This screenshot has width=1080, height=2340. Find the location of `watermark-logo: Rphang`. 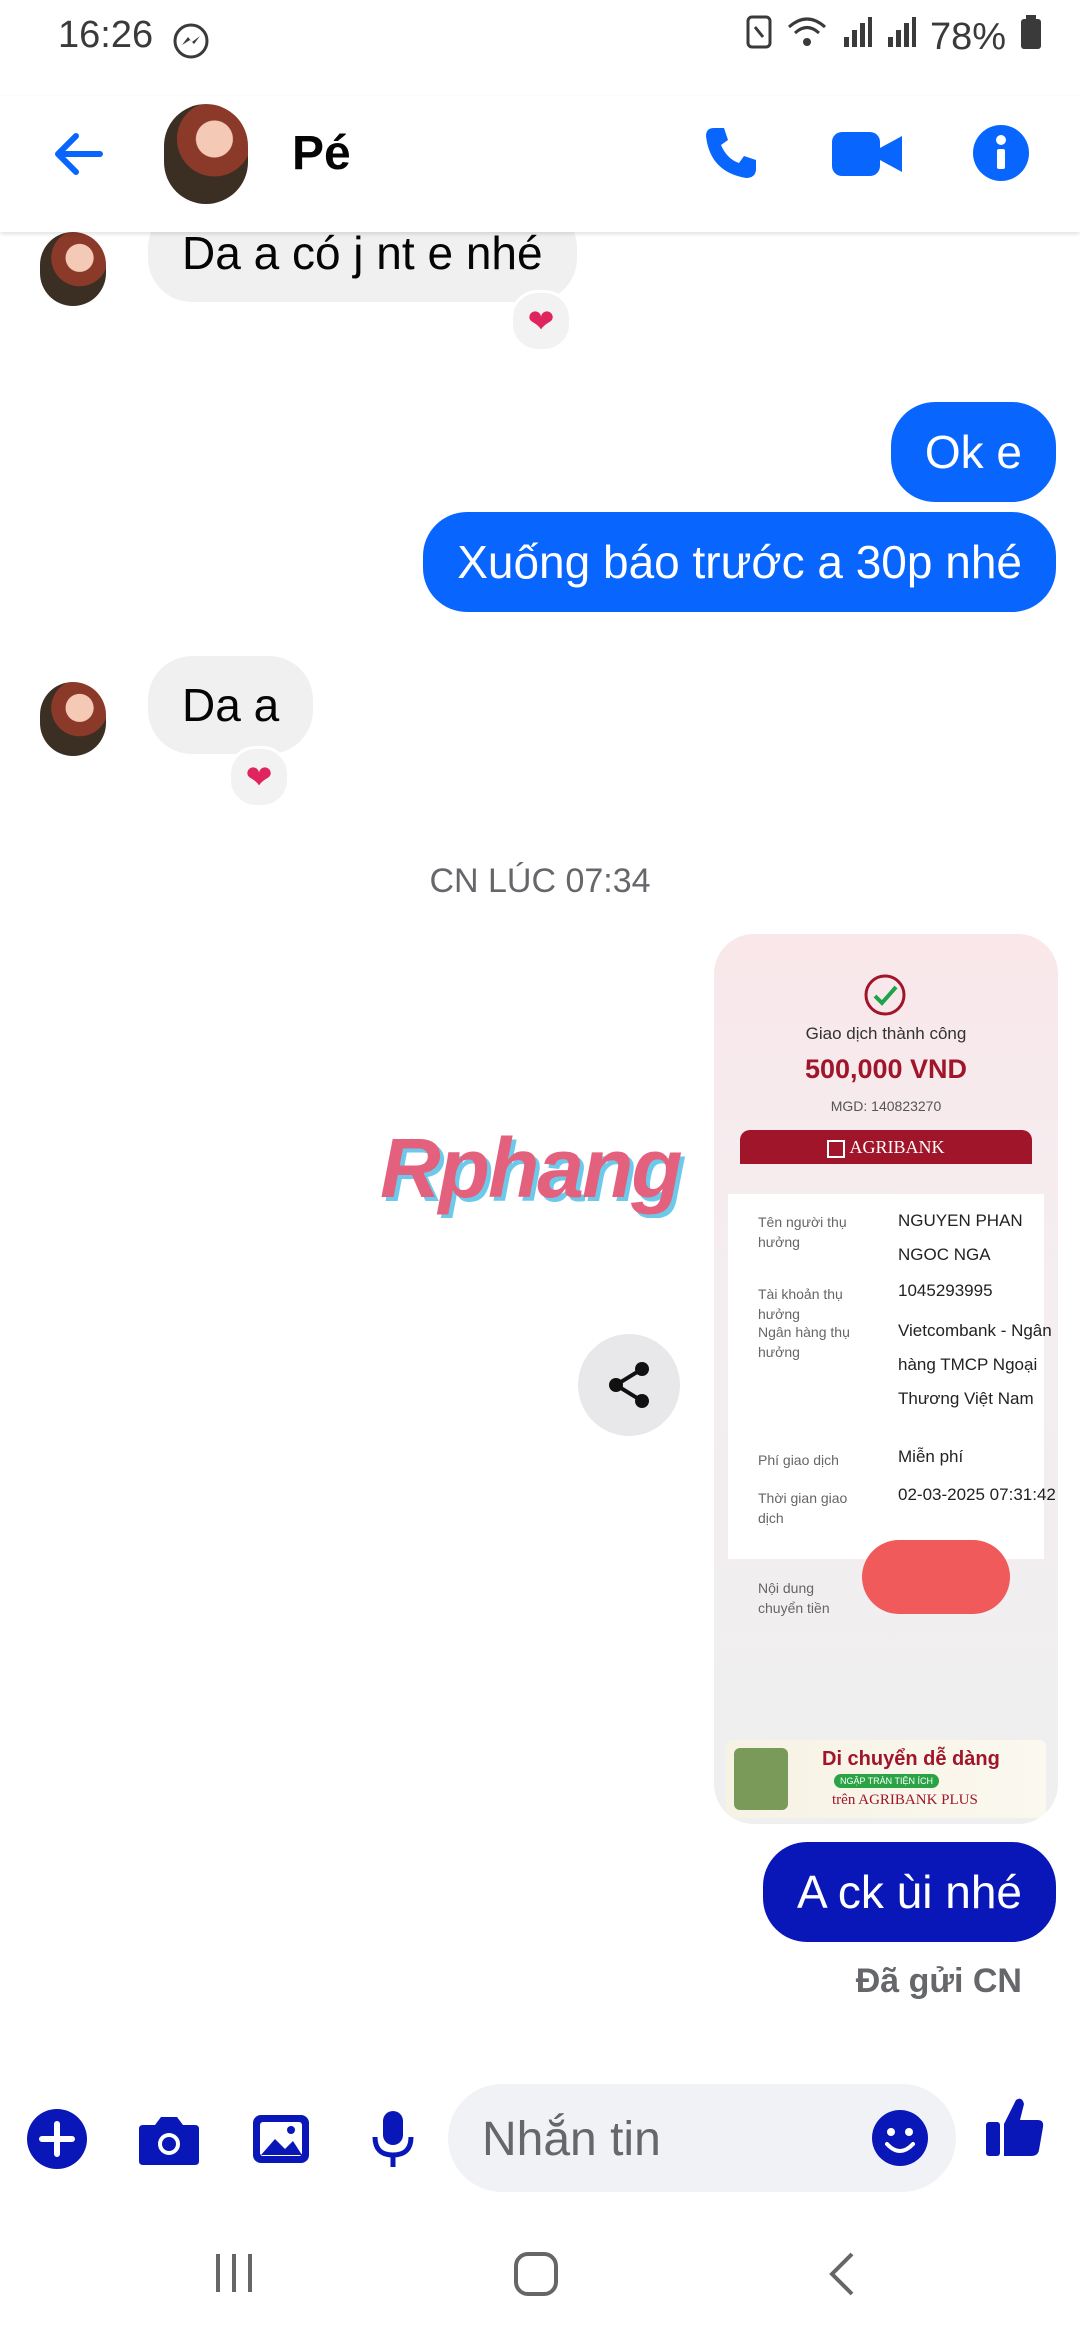

watermark-logo: Rphang is located at coordinates (531, 1168).